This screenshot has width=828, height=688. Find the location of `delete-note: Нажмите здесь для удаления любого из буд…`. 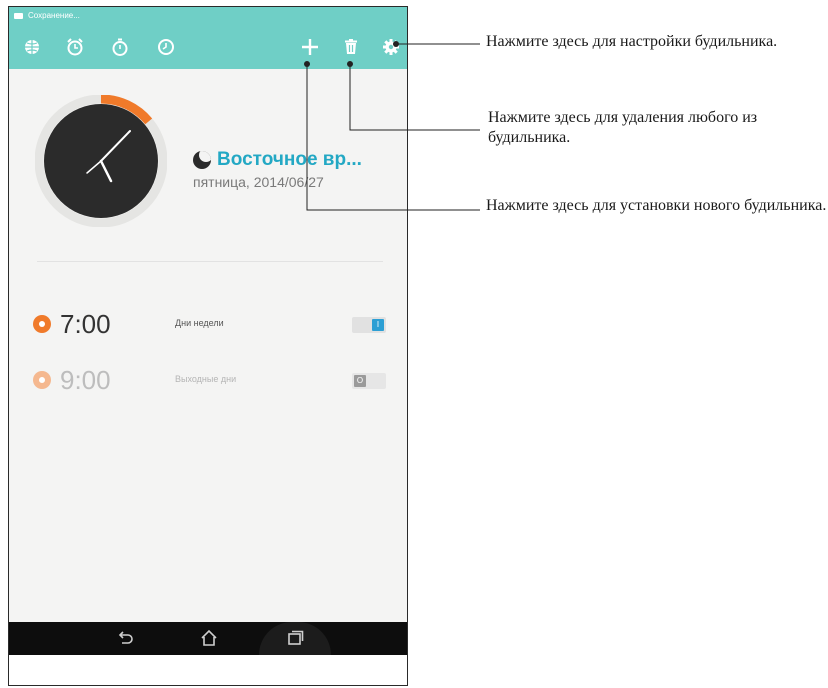

delete-note: Нажмите здесь для удаления любого из буд… is located at coordinates (623, 127).